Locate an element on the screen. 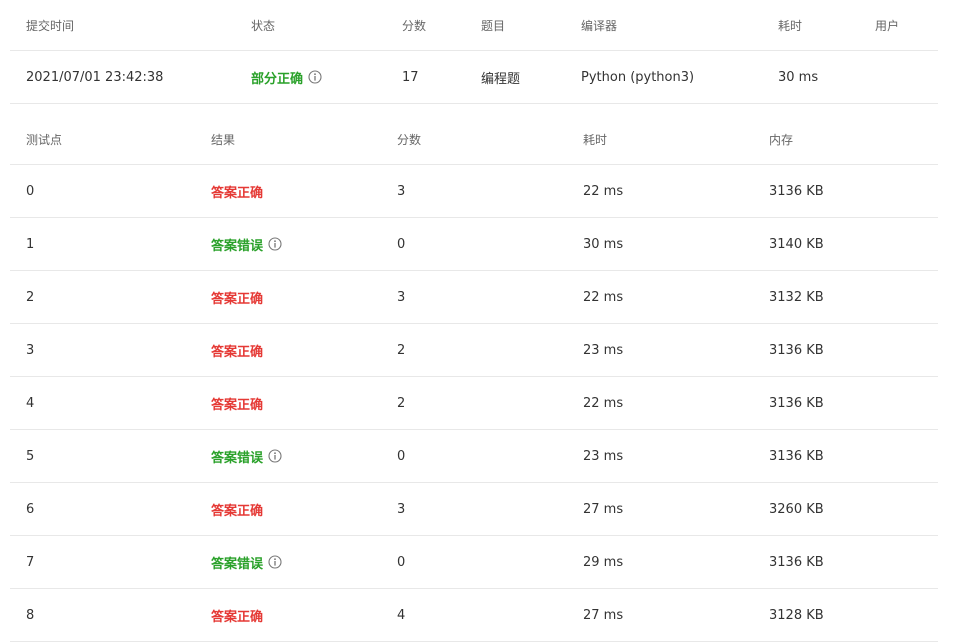 This screenshot has width=956, height=642. testcase-id: 0 is located at coordinates (30, 191).